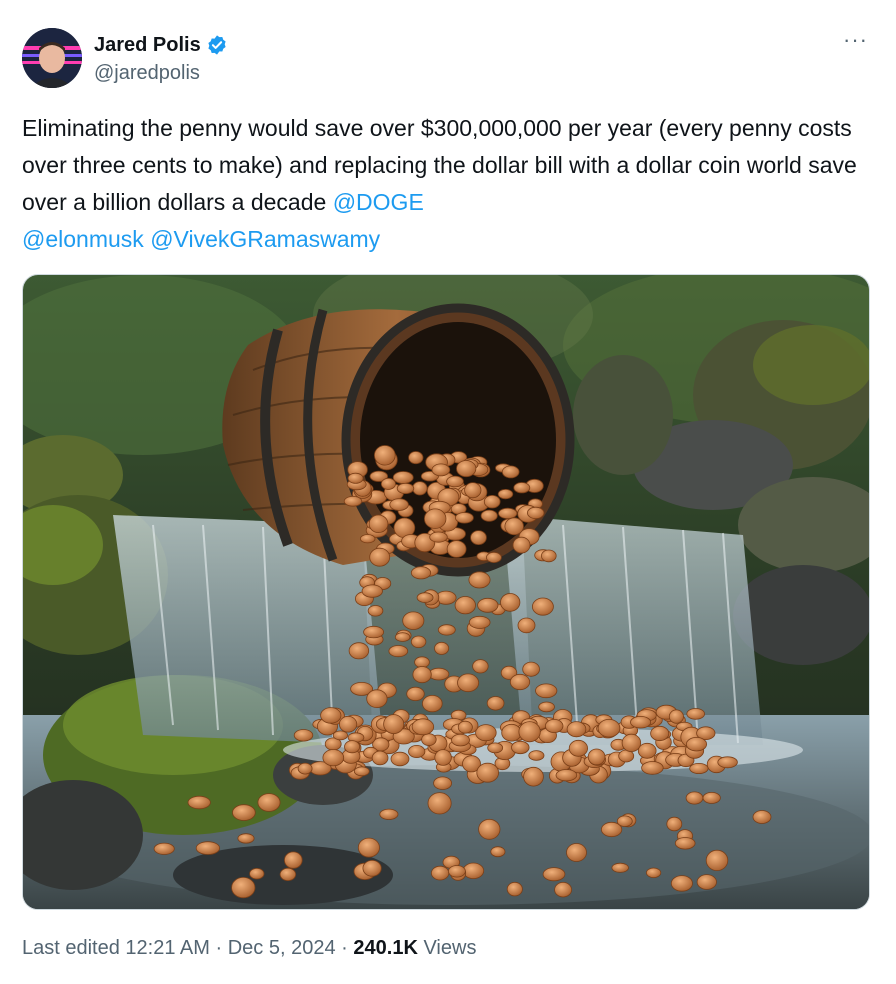  I want to click on avatar, so click(52, 58).